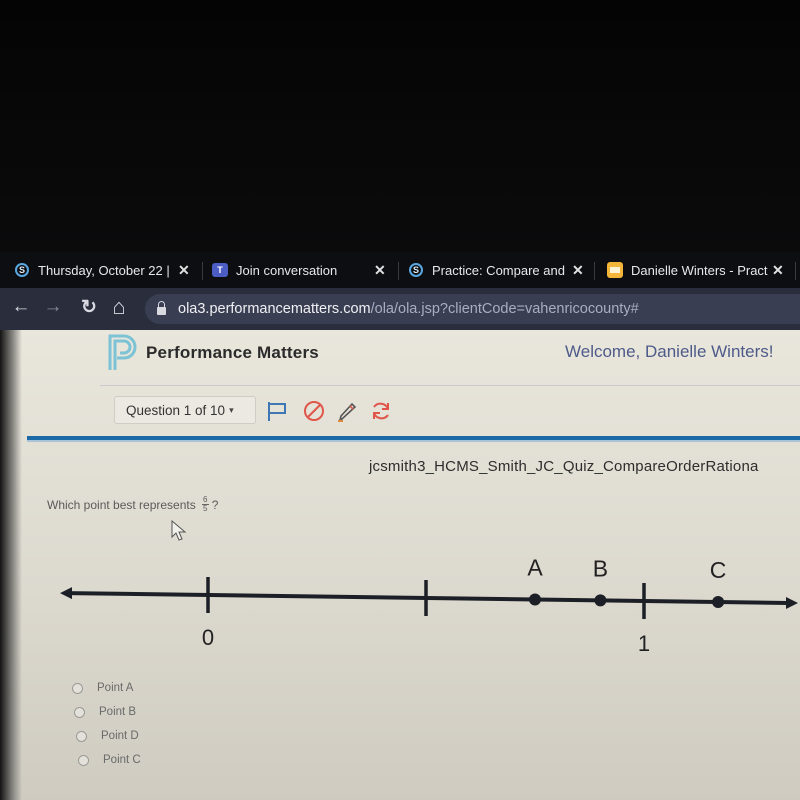 Image resolution: width=800 pixels, height=800 pixels. I want to click on left-arrow-icon, so click(66, 593).